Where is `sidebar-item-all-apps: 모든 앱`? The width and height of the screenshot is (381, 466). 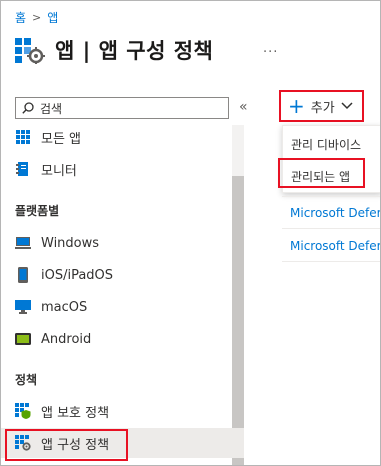
sidebar-item-all-apps: 모든 앱 is located at coordinates (122, 137).